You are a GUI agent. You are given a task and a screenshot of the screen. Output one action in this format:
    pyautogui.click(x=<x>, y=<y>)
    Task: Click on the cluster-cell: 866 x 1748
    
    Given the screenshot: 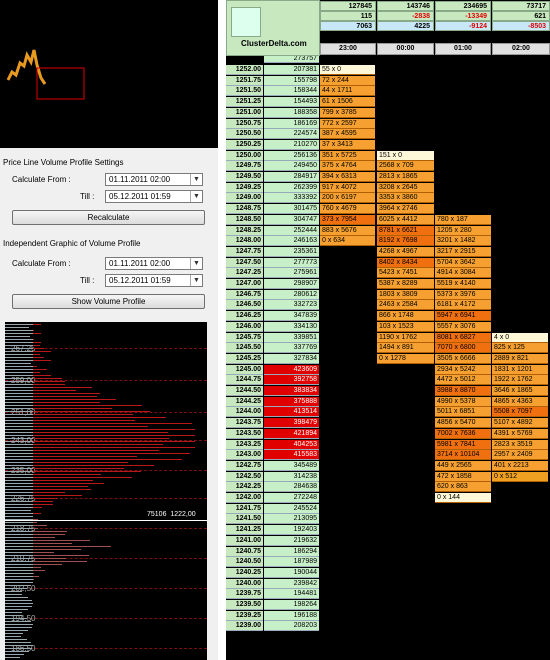 What is the action you would take?
    pyautogui.click(x=405, y=316)
    